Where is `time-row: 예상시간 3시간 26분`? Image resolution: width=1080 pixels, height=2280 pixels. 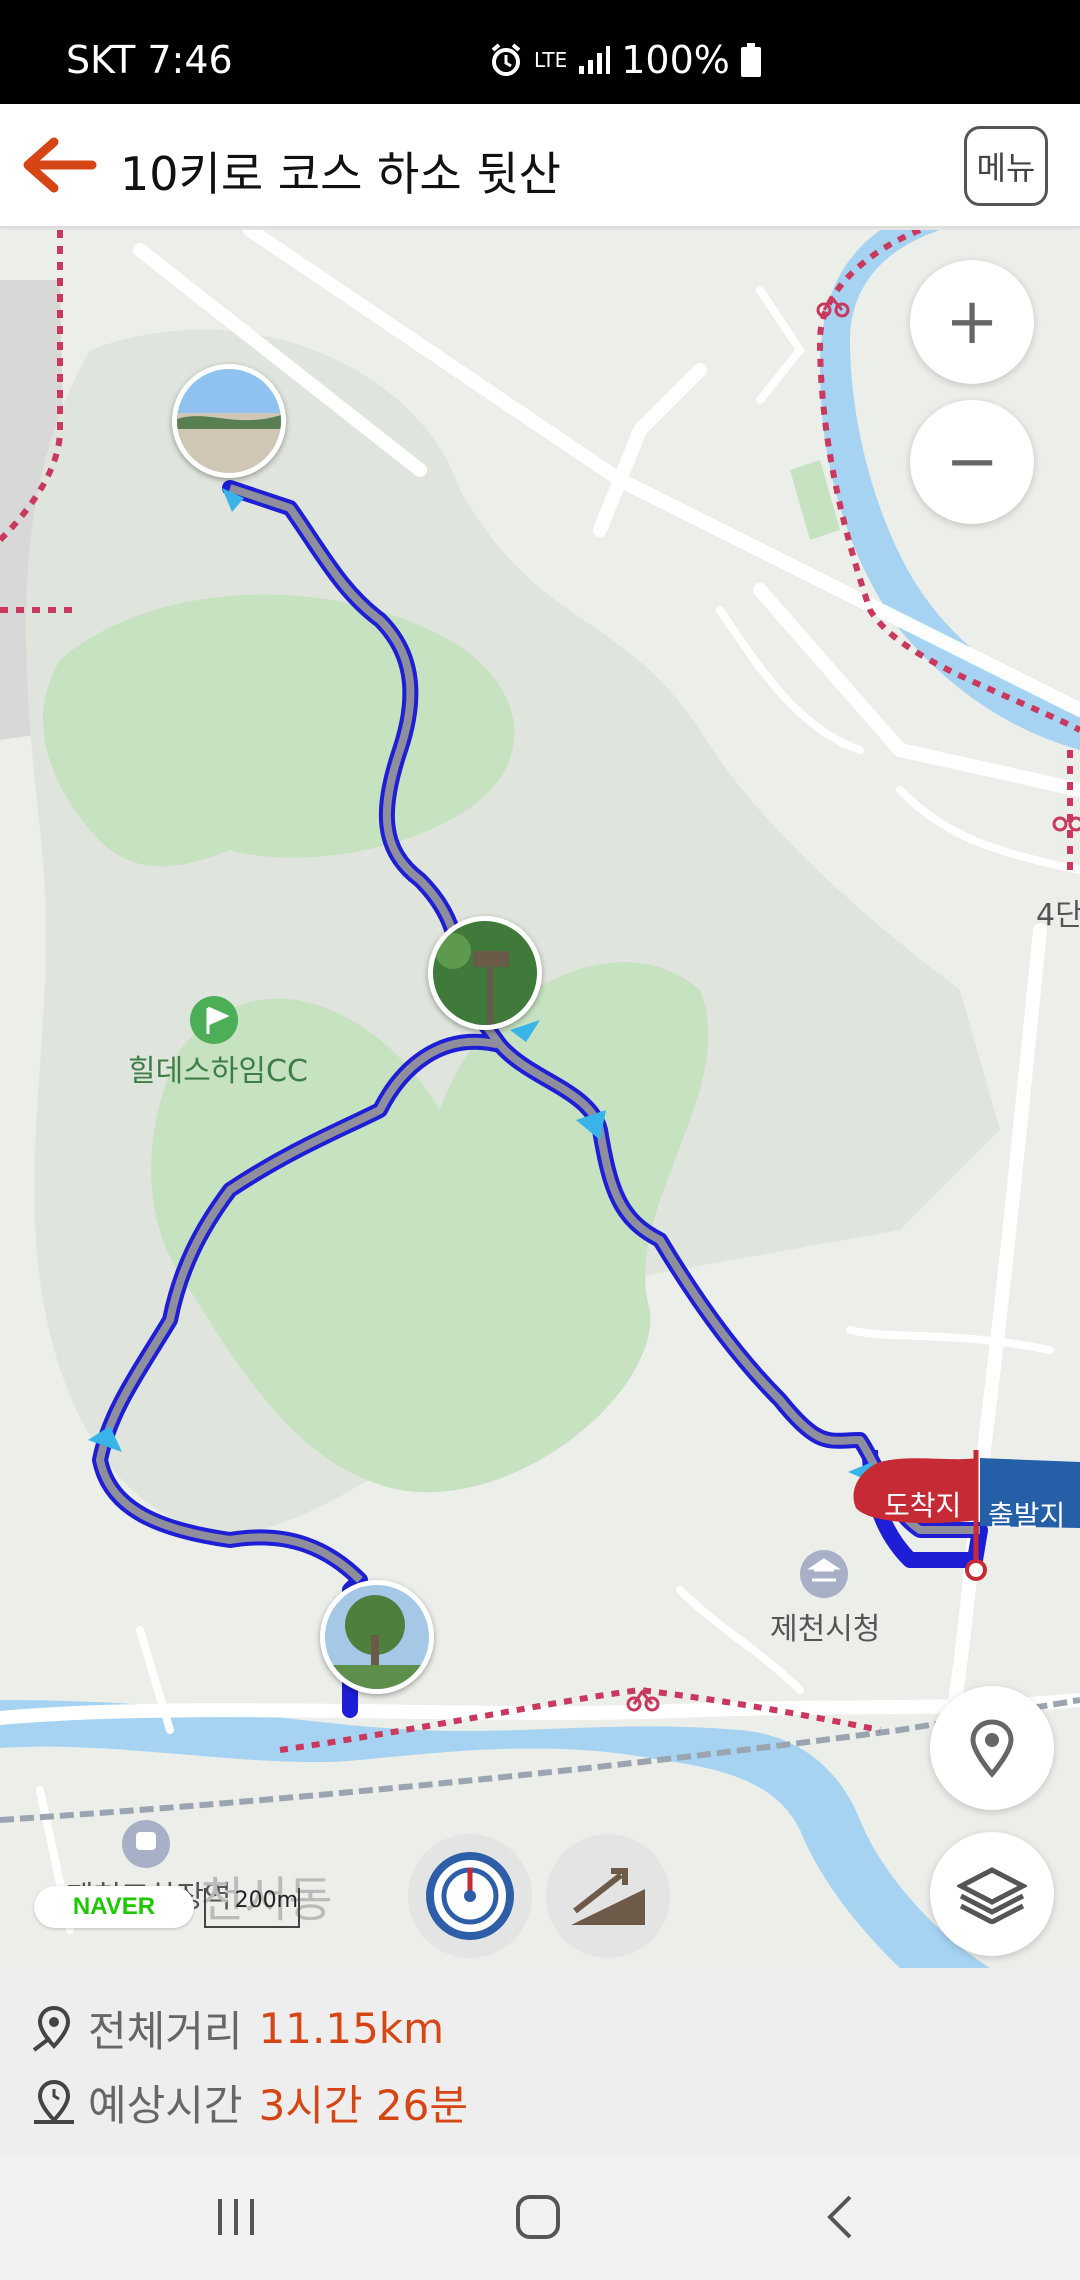
time-row: 예상시간 3시간 26분 is located at coordinates (249, 2102).